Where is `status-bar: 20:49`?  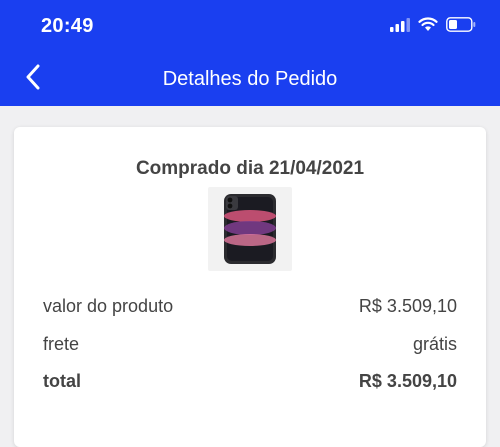
status-bar: 20:49 is located at coordinates (250, 25).